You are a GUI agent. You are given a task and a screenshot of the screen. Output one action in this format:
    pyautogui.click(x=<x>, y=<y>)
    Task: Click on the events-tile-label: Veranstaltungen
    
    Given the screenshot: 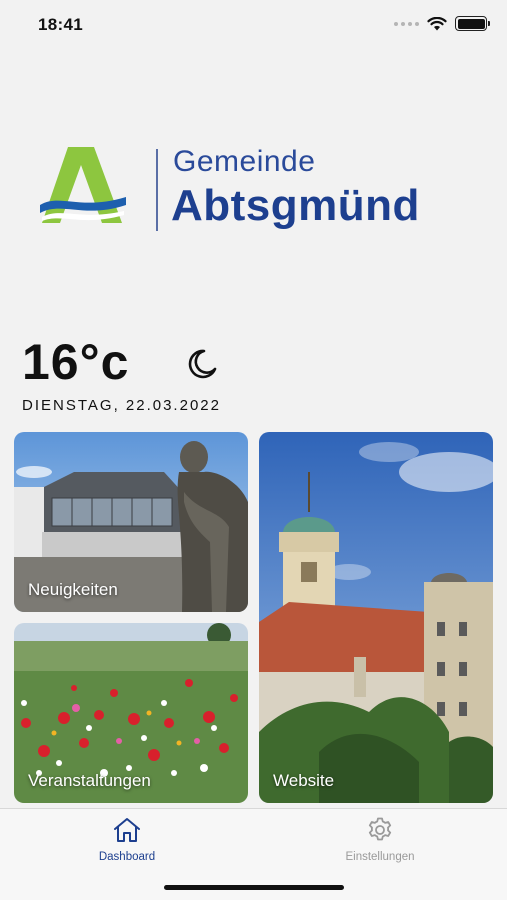 What is the action you would take?
    pyautogui.click(x=89, y=780)
    